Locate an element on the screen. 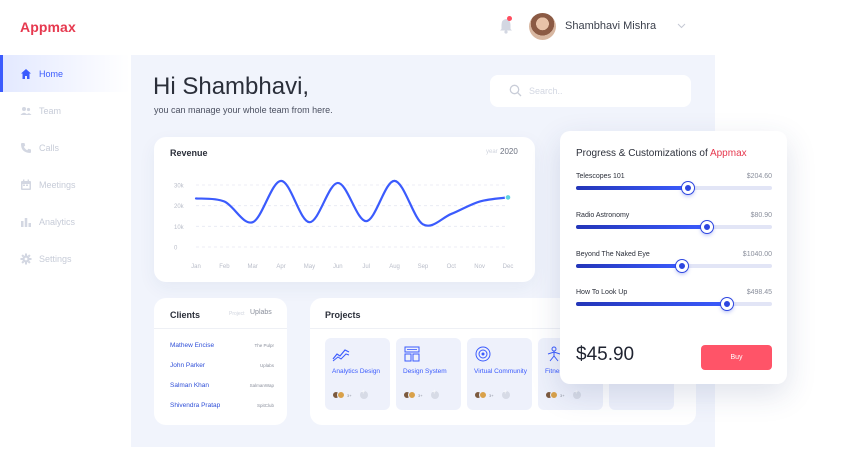  progress-value: $80.90 is located at coordinates (761, 215).